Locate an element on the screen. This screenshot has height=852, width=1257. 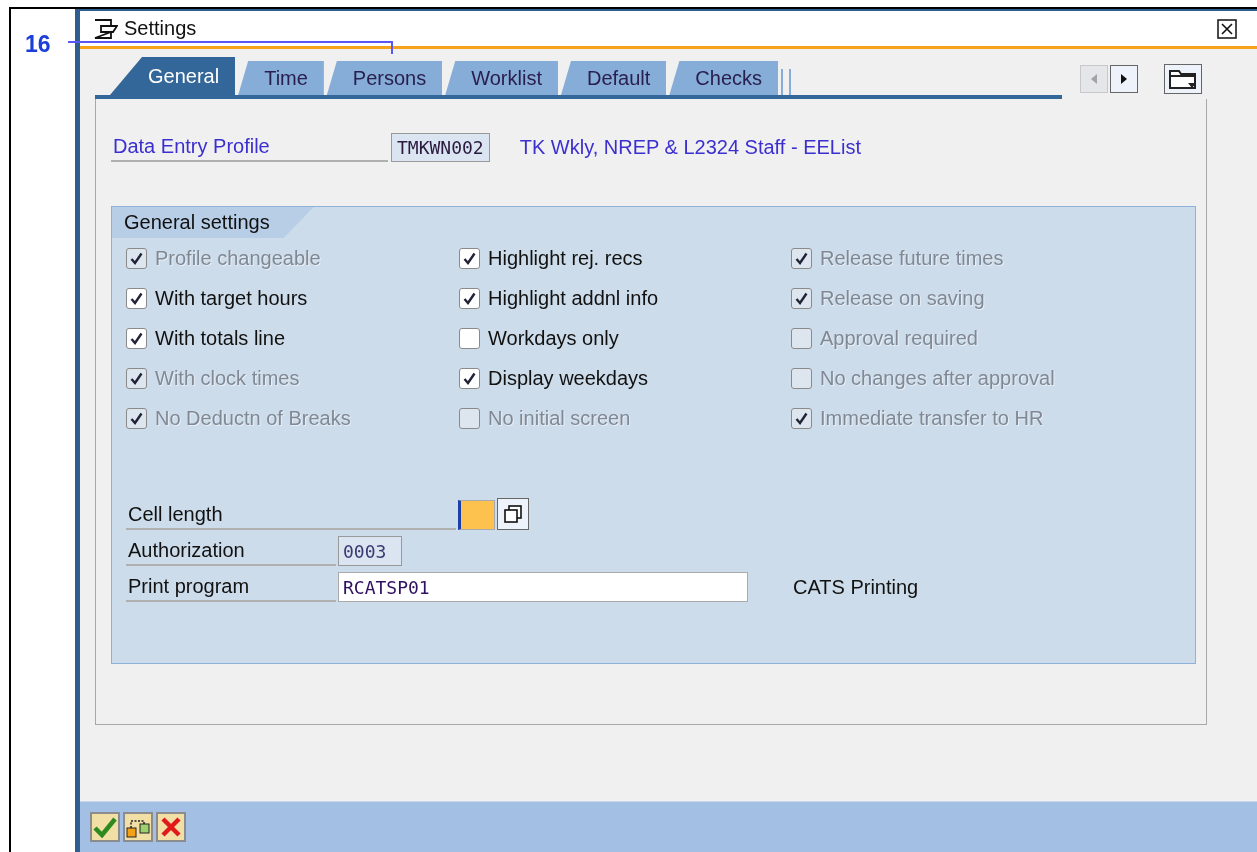
input-field: RCATSP01 is located at coordinates (543, 587).